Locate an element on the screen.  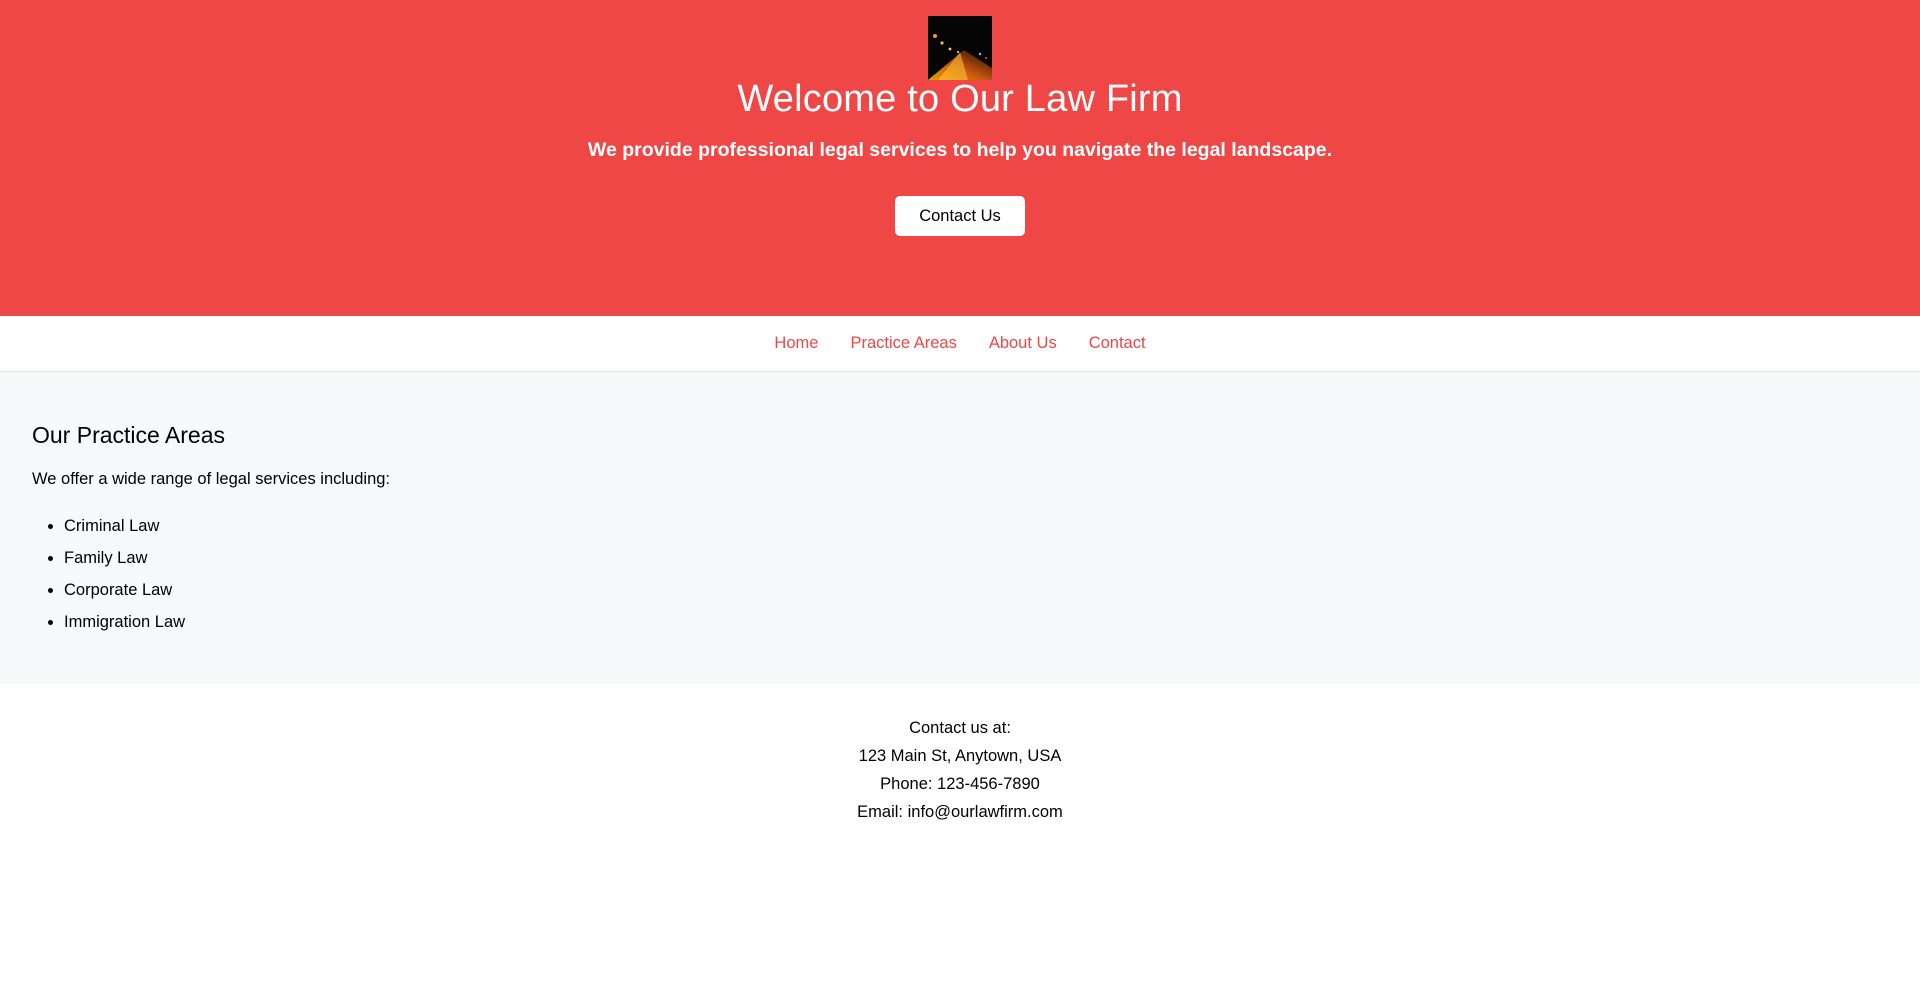
practice-area-item: Criminal Law is located at coordinates (124, 526).